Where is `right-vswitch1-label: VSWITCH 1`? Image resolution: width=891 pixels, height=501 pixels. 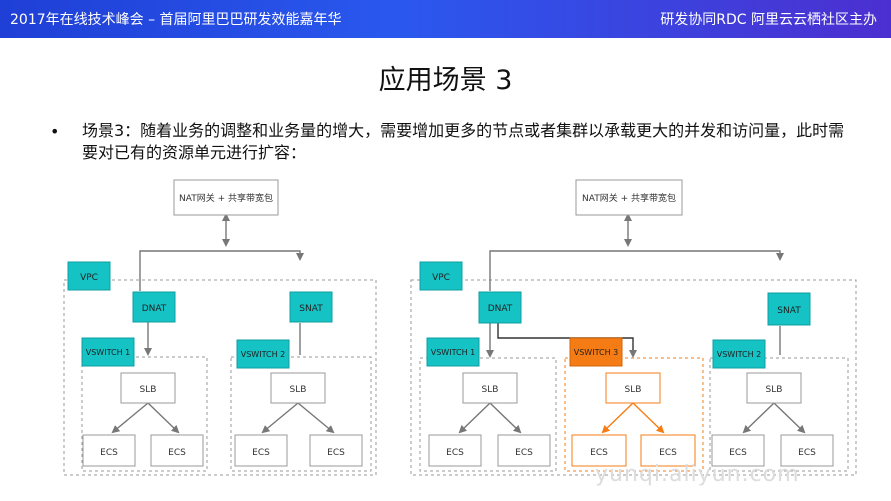
right-vswitch1-label: VSWITCH 1 is located at coordinates (453, 352).